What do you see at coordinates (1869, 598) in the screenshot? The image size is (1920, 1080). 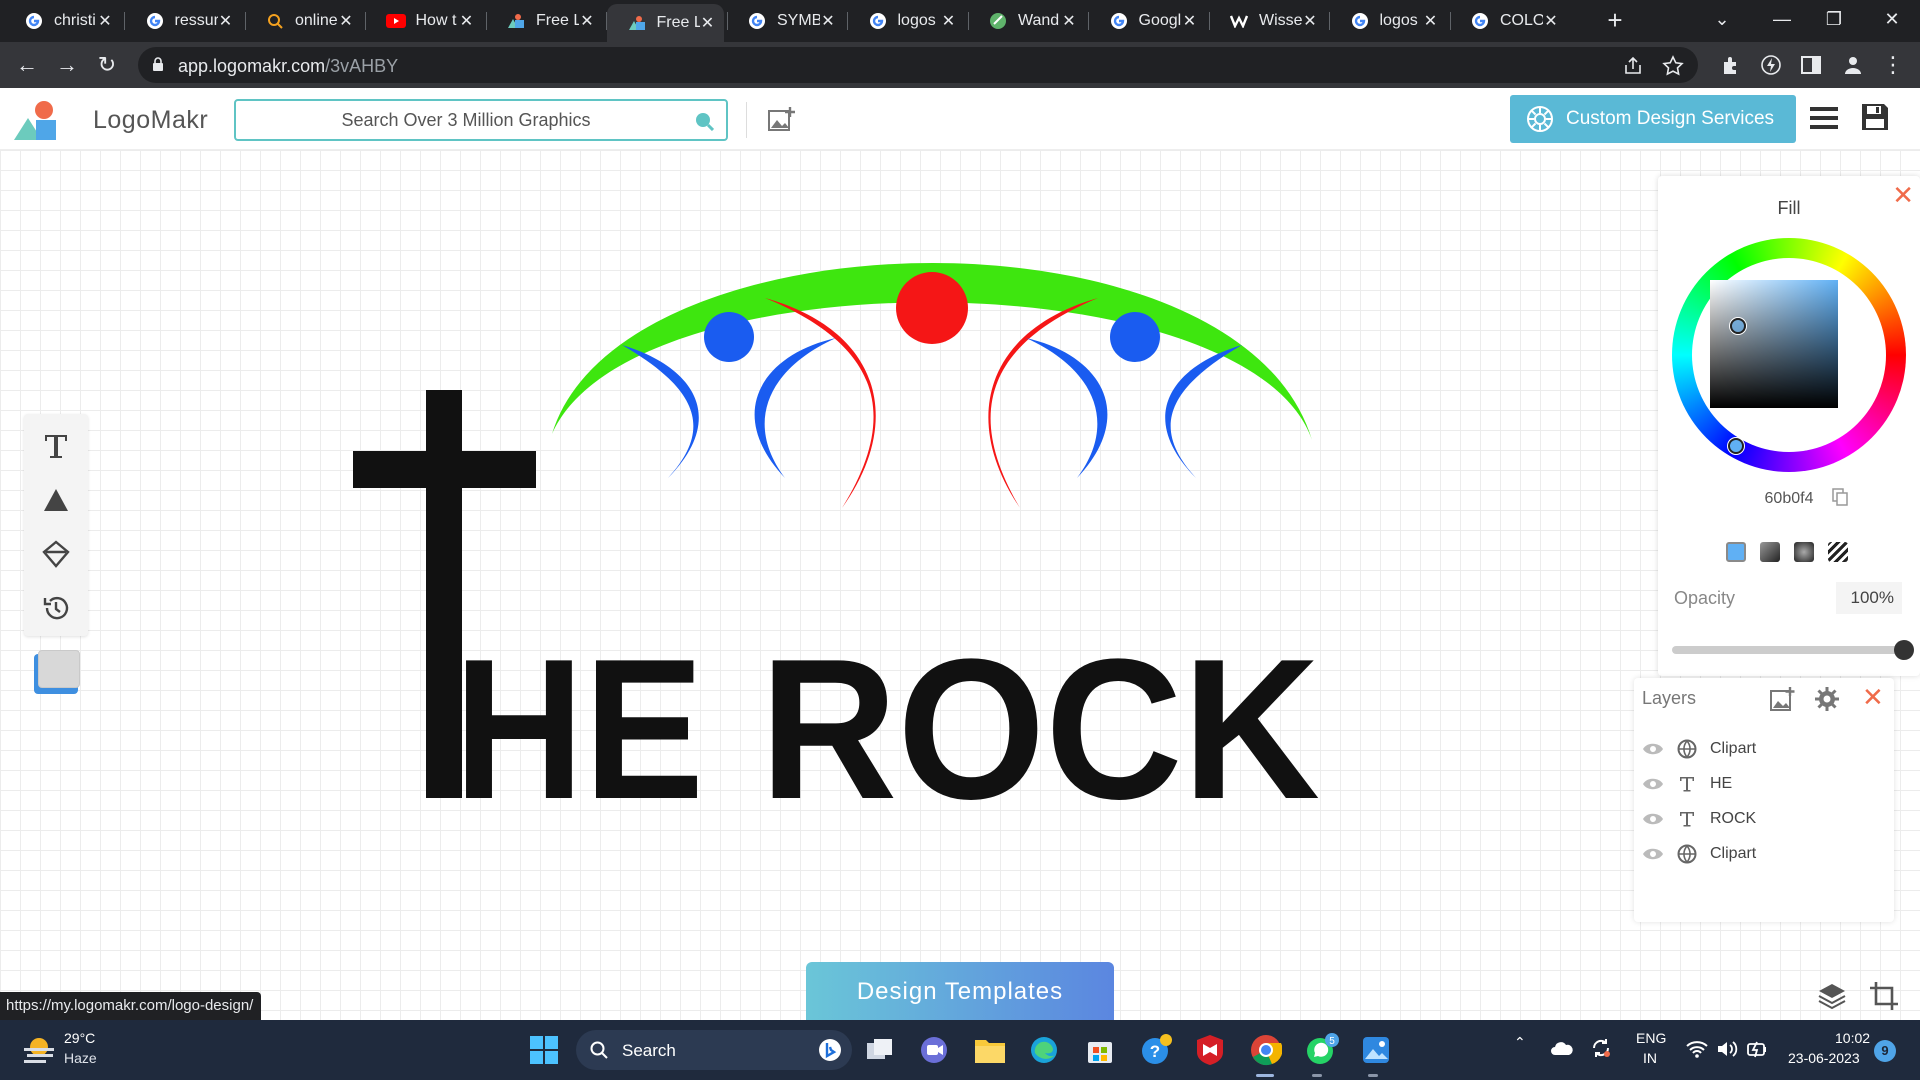 I see `opacity-input: 100%` at bounding box center [1869, 598].